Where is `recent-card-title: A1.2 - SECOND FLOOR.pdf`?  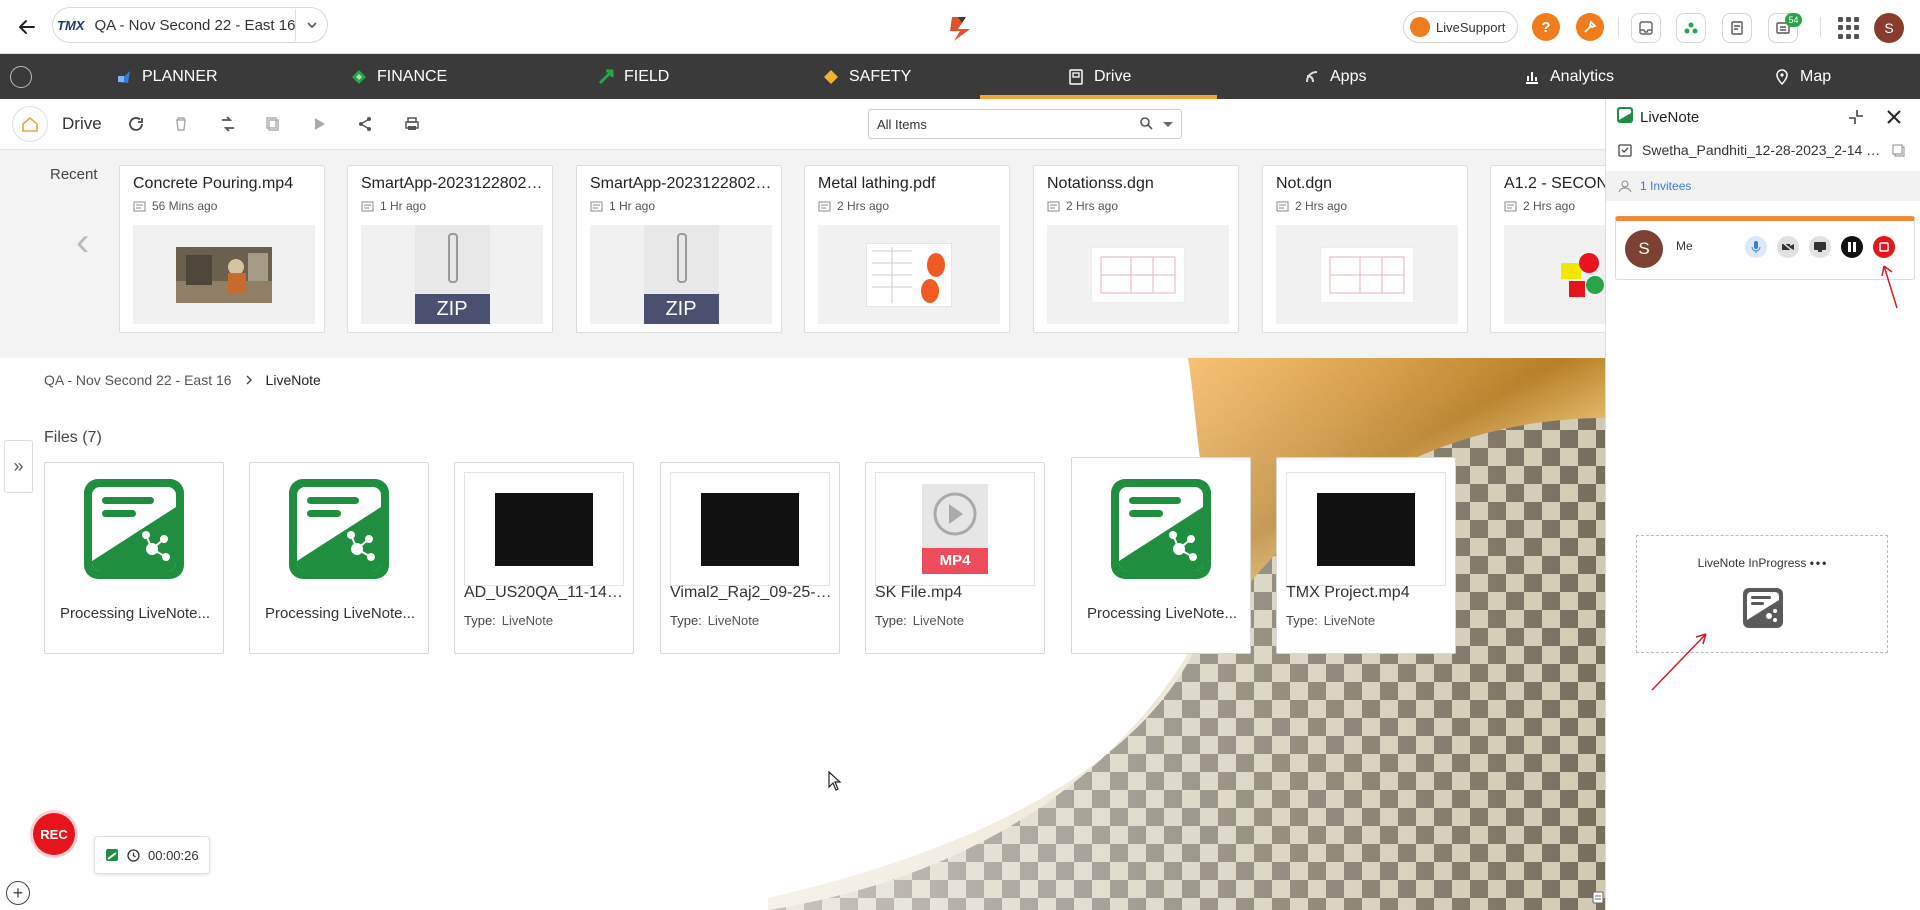 recent-card-title: A1.2 - SECOND FLOOR.pdf is located at coordinates (1554, 183).